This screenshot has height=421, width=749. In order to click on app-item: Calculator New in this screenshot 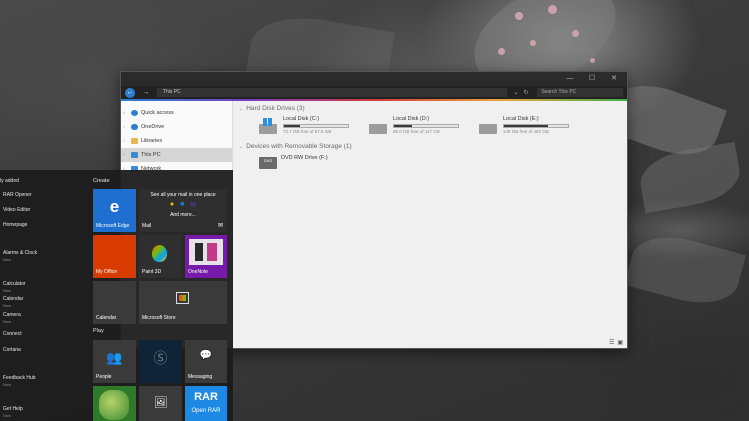, I will do `click(14, 287)`.